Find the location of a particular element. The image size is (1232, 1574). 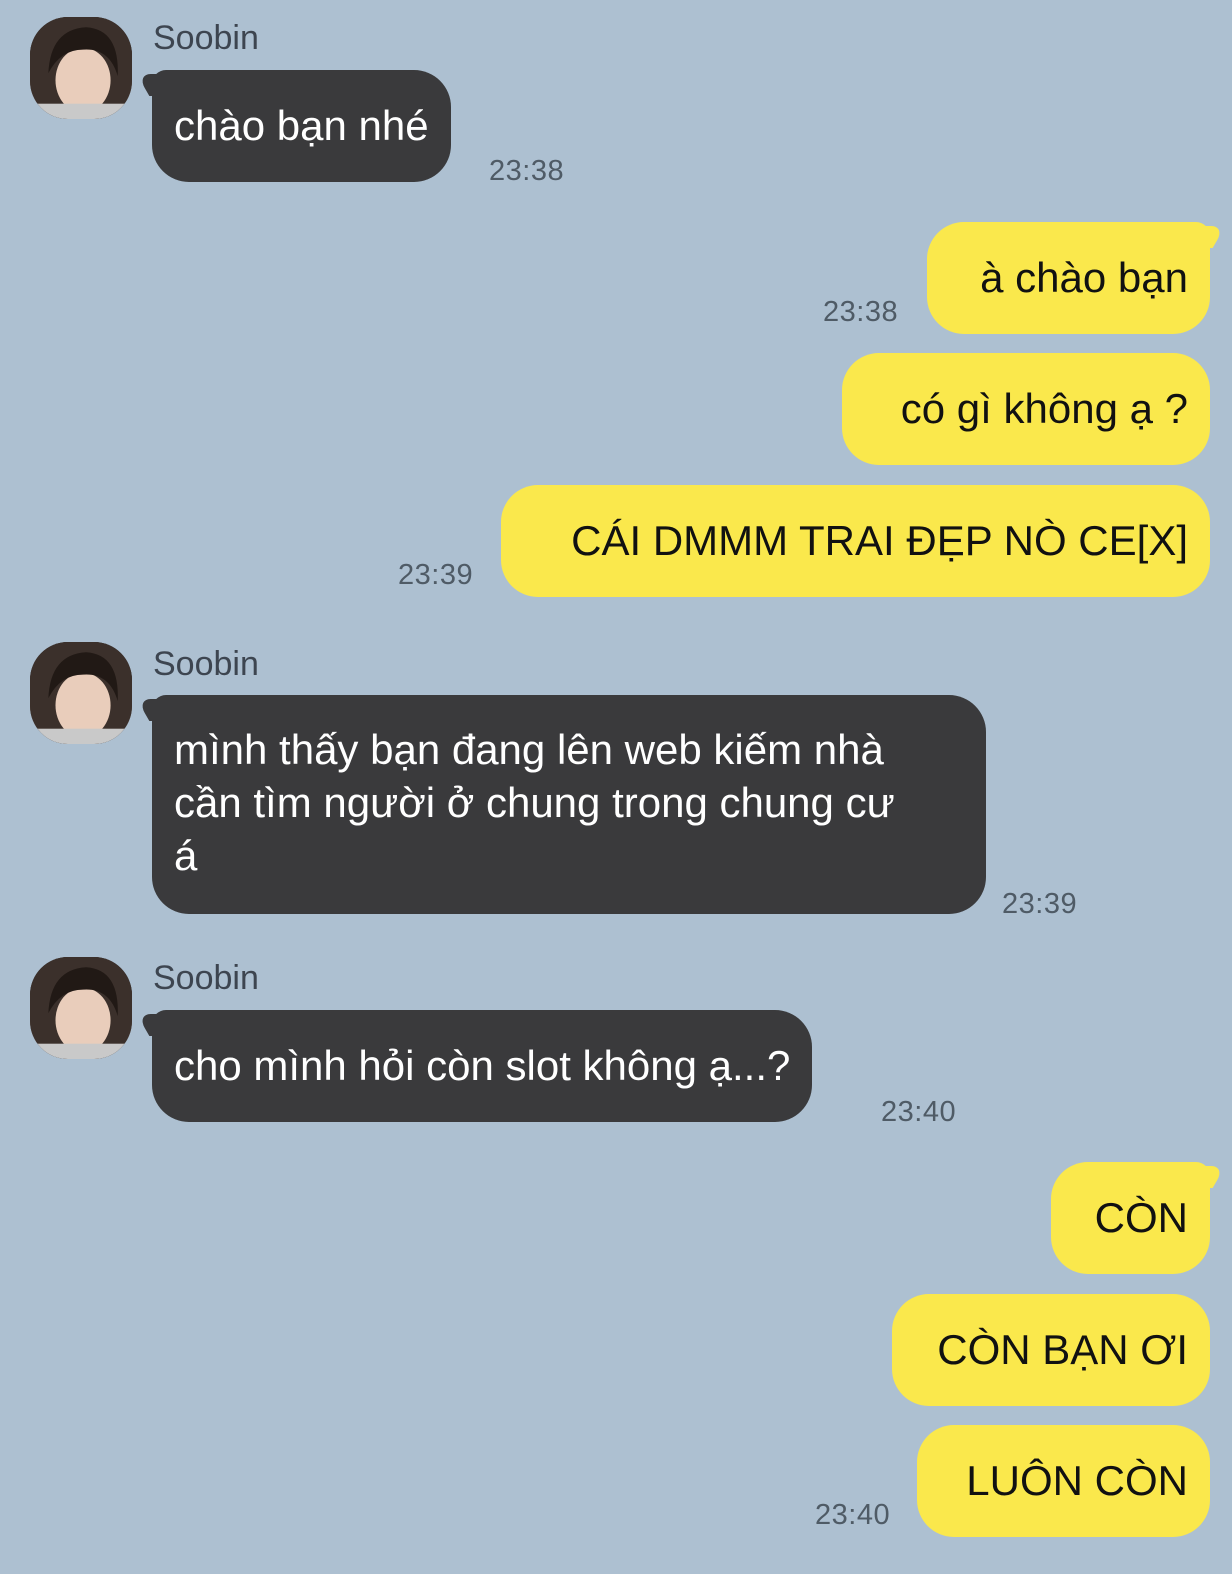

message-bubble-outgoing: CÒN is located at coordinates (1130, 1218).